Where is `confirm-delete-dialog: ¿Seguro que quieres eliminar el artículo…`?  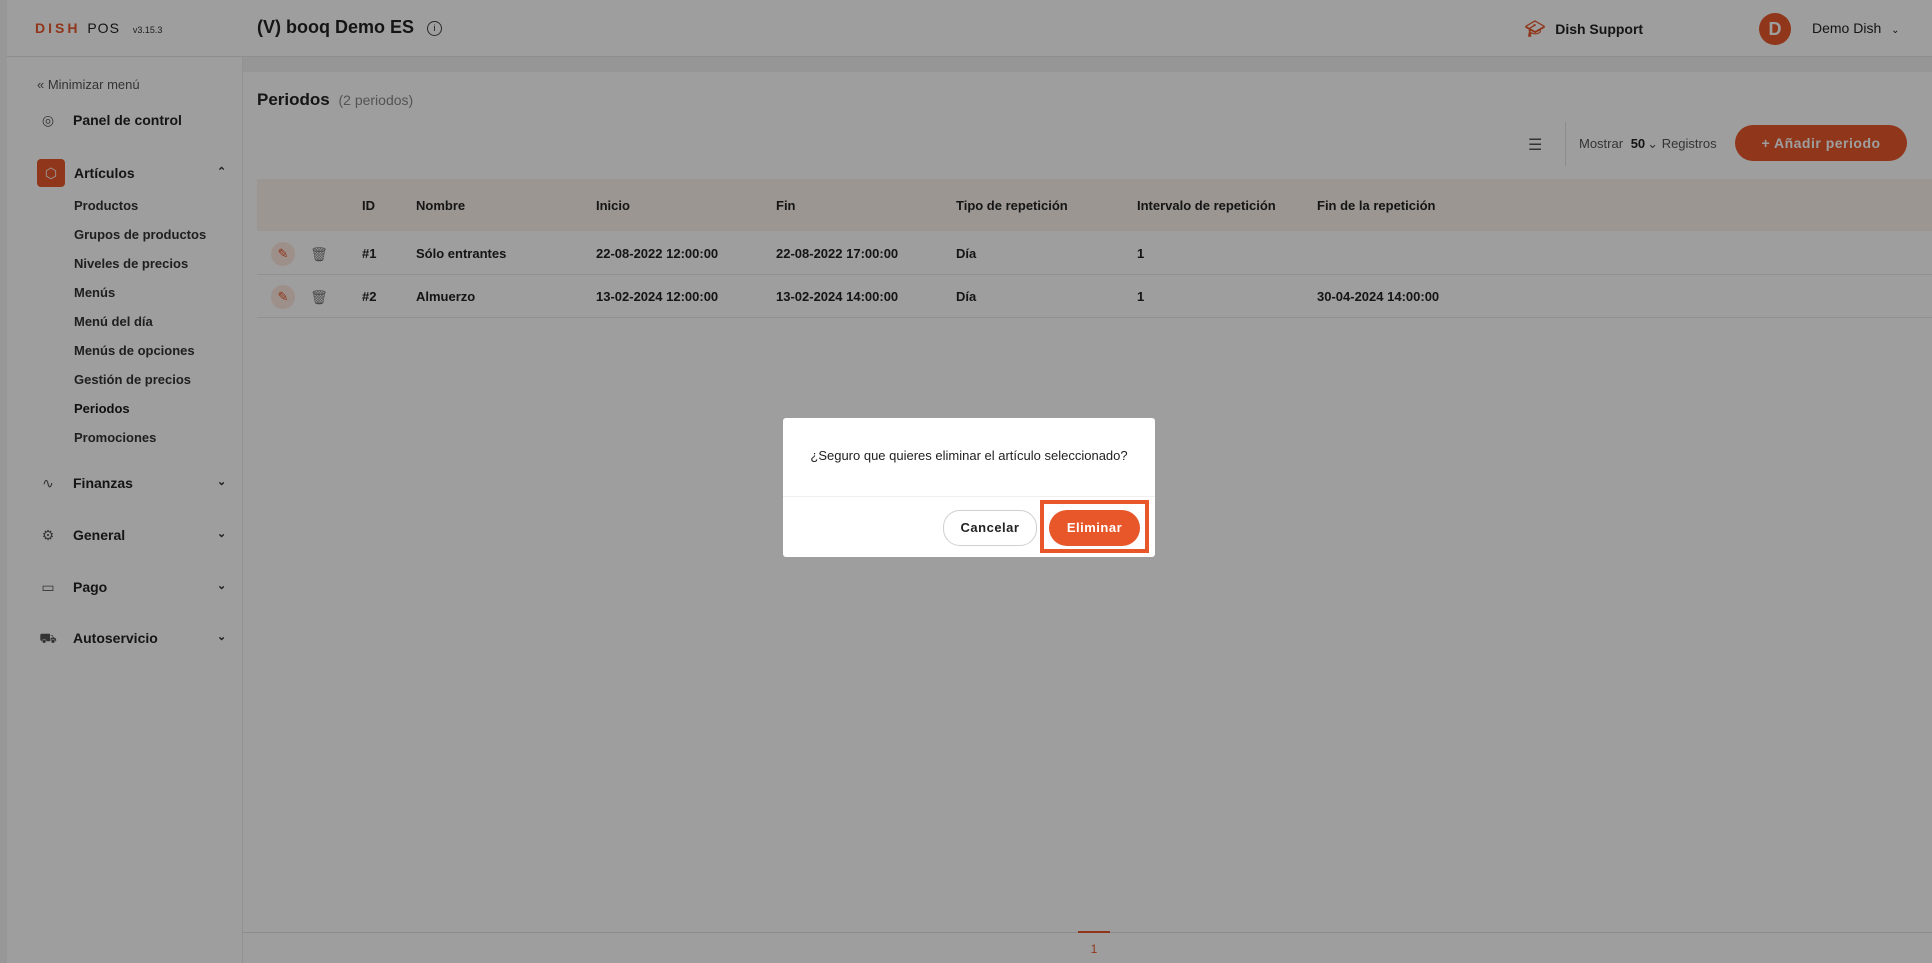 confirm-delete-dialog: ¿Seguro que quieres eliminar el artículo… is located at coordinates (969, 487).